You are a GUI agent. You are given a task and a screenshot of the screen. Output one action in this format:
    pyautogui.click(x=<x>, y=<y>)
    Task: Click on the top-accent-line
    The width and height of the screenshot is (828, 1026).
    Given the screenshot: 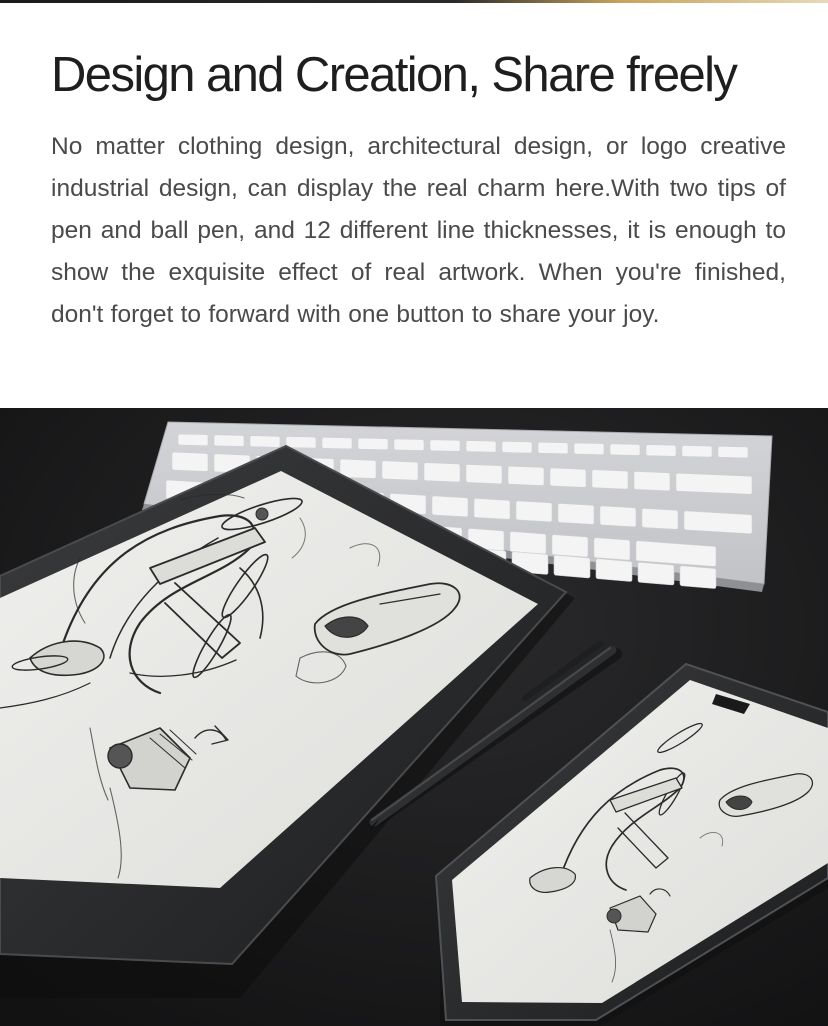 What is the action you would take?
    pyautogui.click(x=414, y=1)
    